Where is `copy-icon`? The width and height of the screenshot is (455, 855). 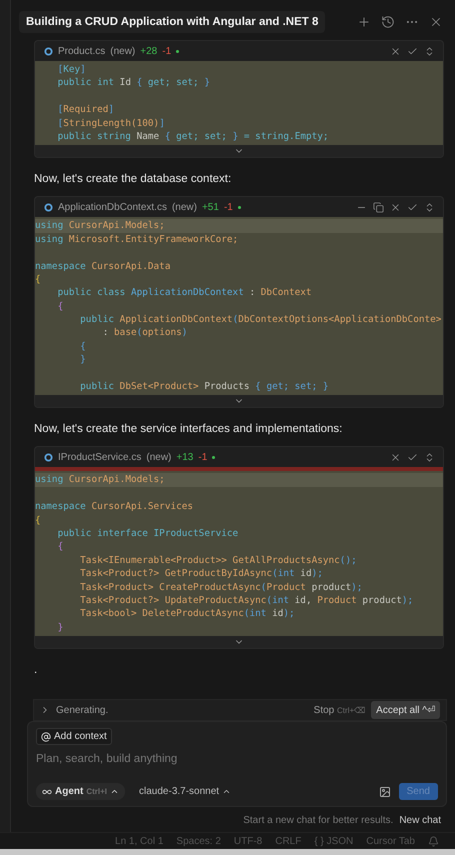
copy-icon is located at coordinates (378, 207).